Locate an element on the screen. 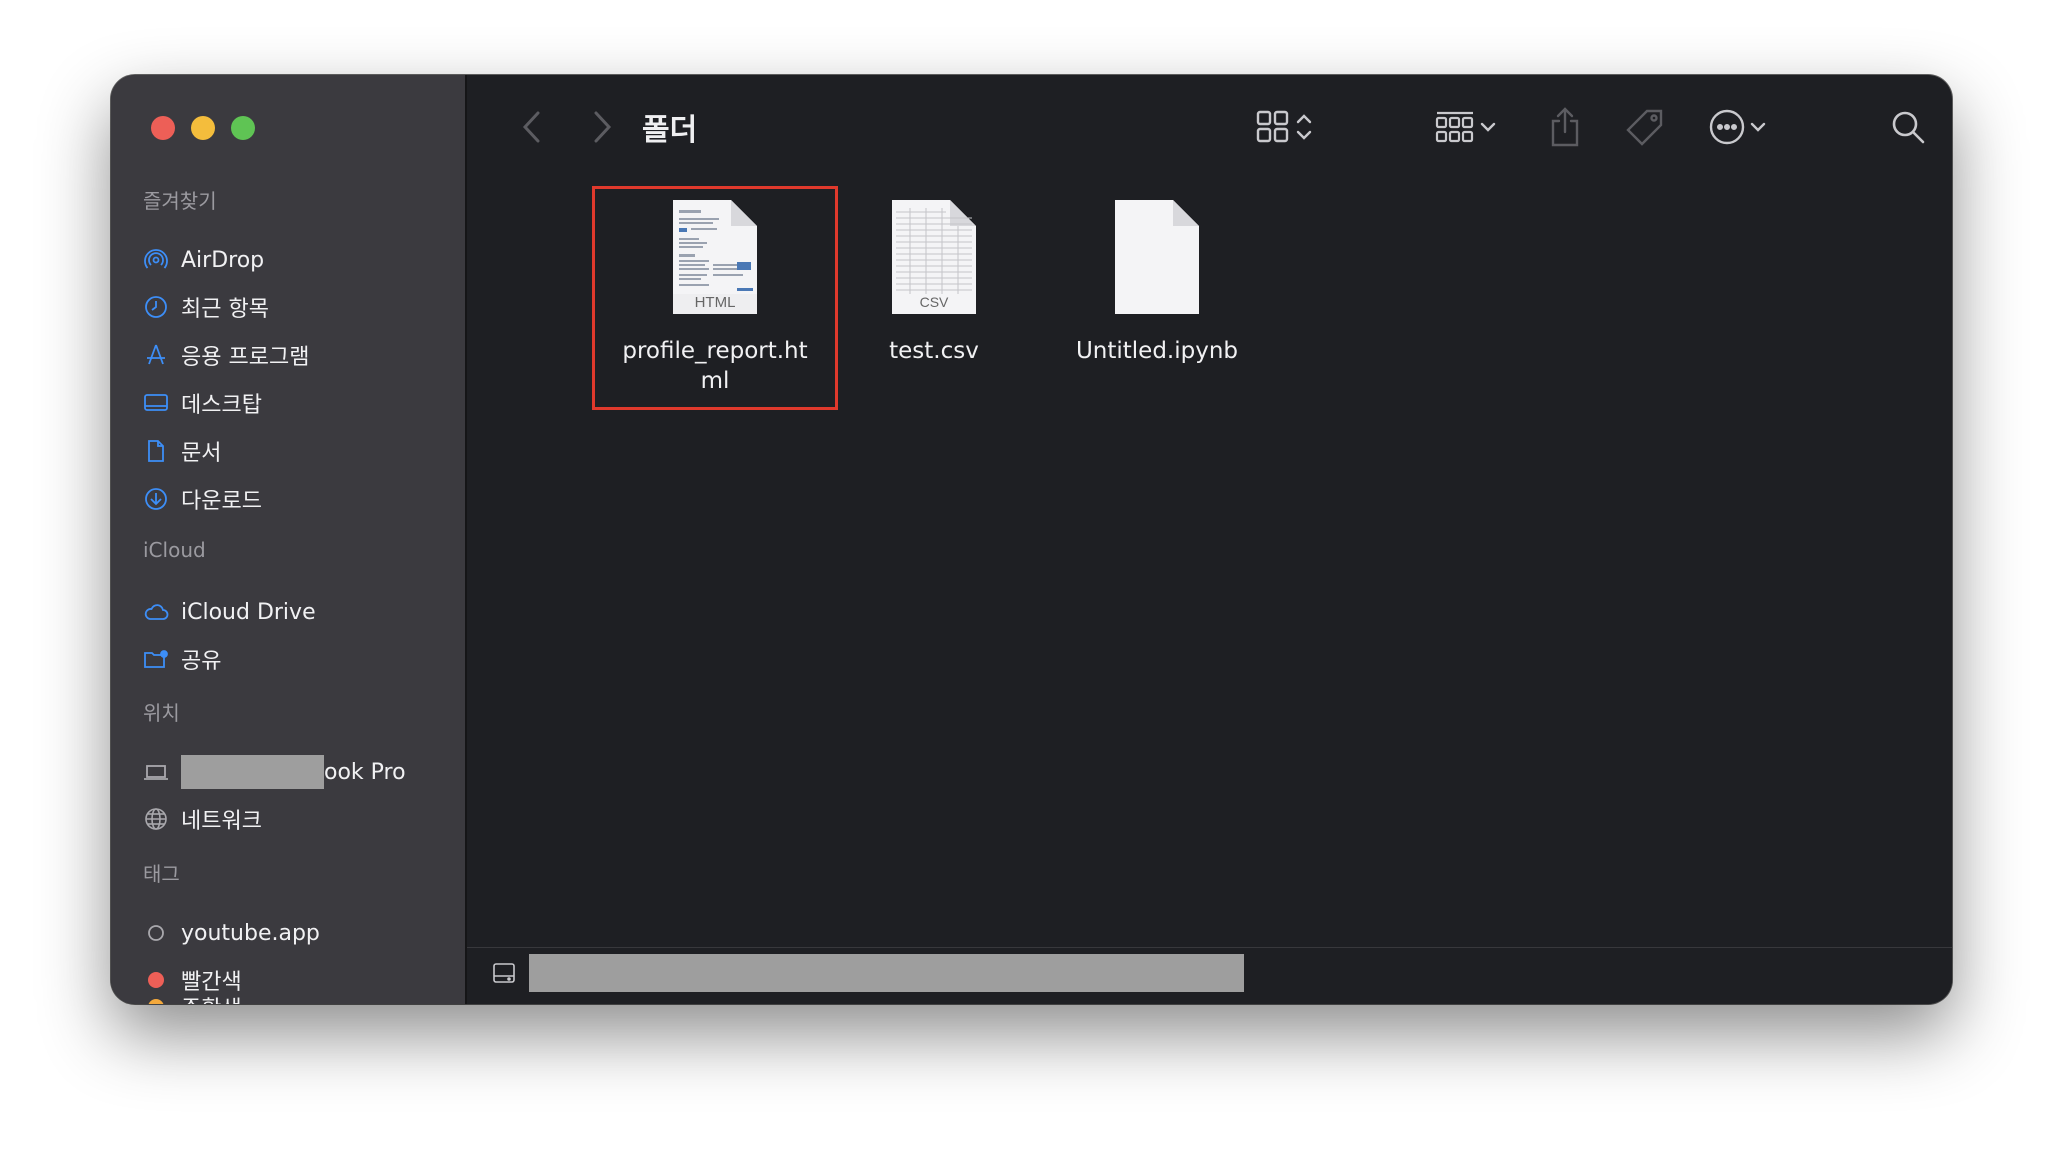  shared-folder-icon is located at coordinates (156, 659).